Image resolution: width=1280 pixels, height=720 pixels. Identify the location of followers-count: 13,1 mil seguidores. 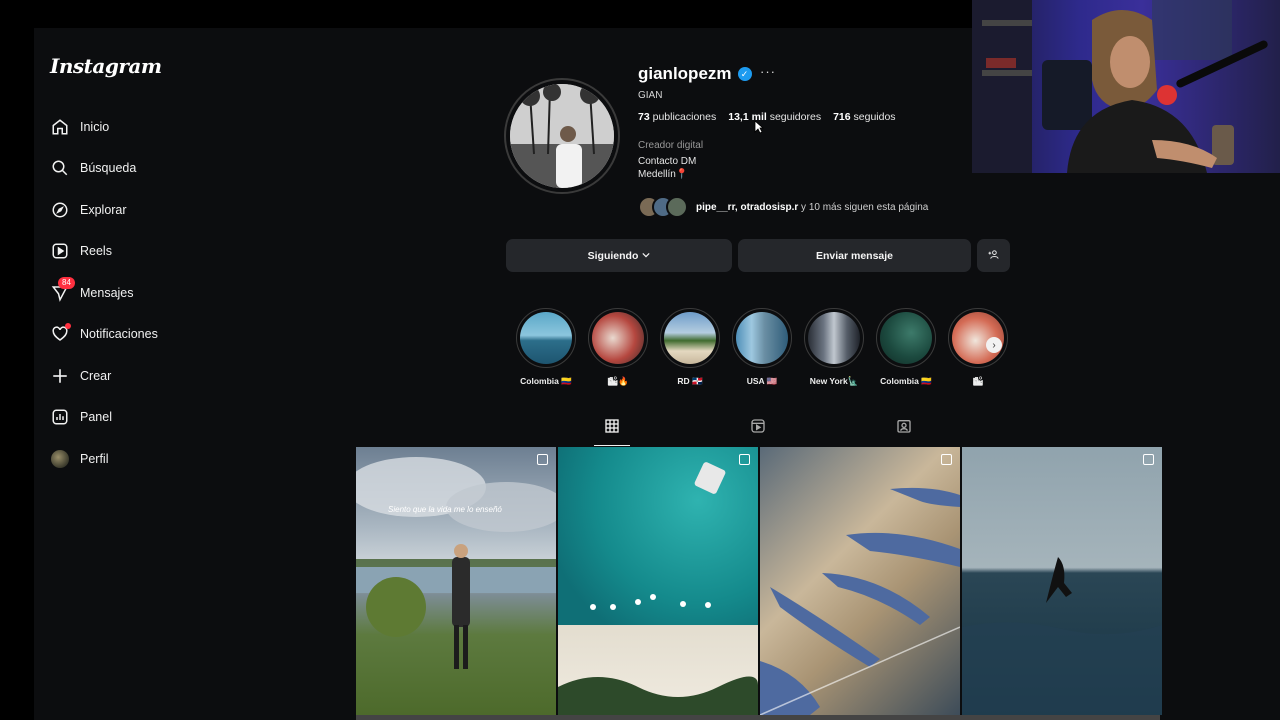
(774, 117).